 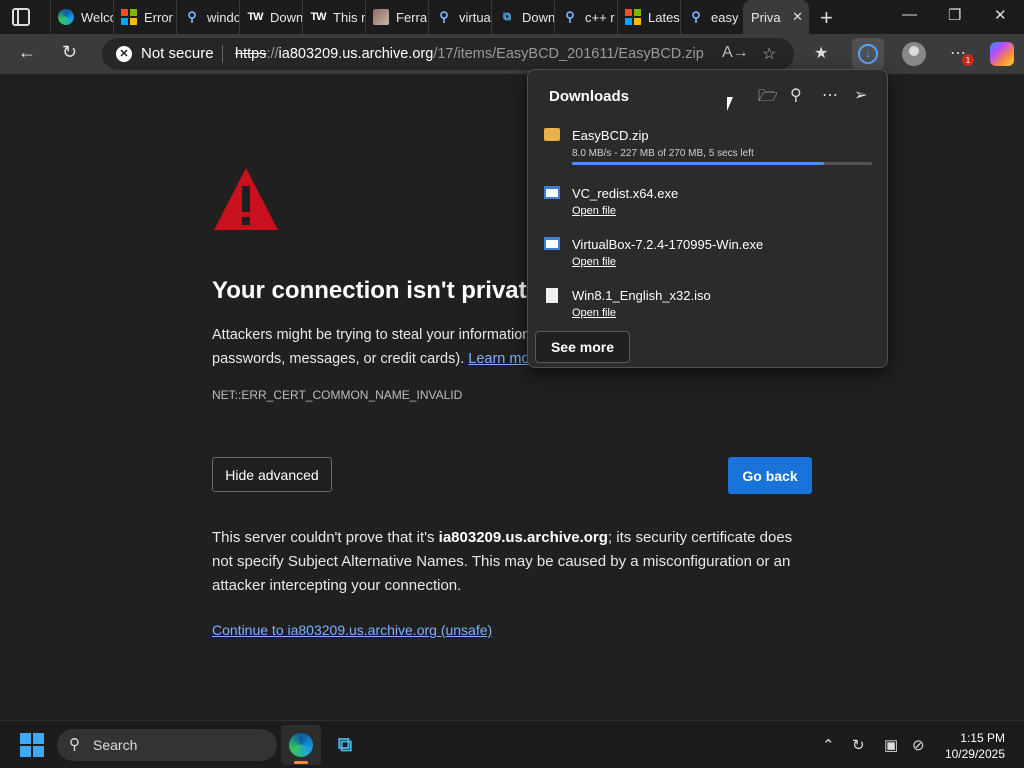 What do you see at coordinates (523, 537) in the screenshot?
I see `details-host: ia803209.us.archive.org` at bounding box center [523, 537].